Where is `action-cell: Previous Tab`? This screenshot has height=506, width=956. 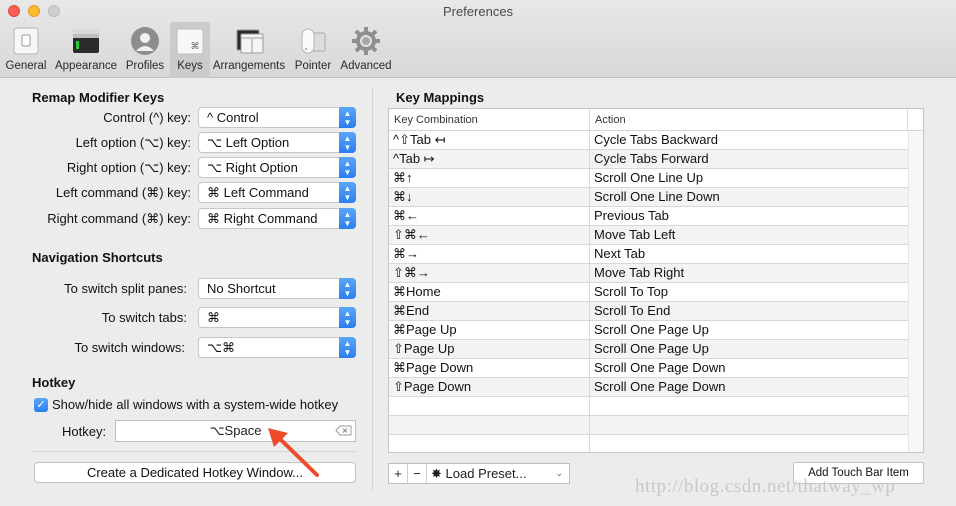 action-cell: Previous Tab is located at coordinates (631, 215).